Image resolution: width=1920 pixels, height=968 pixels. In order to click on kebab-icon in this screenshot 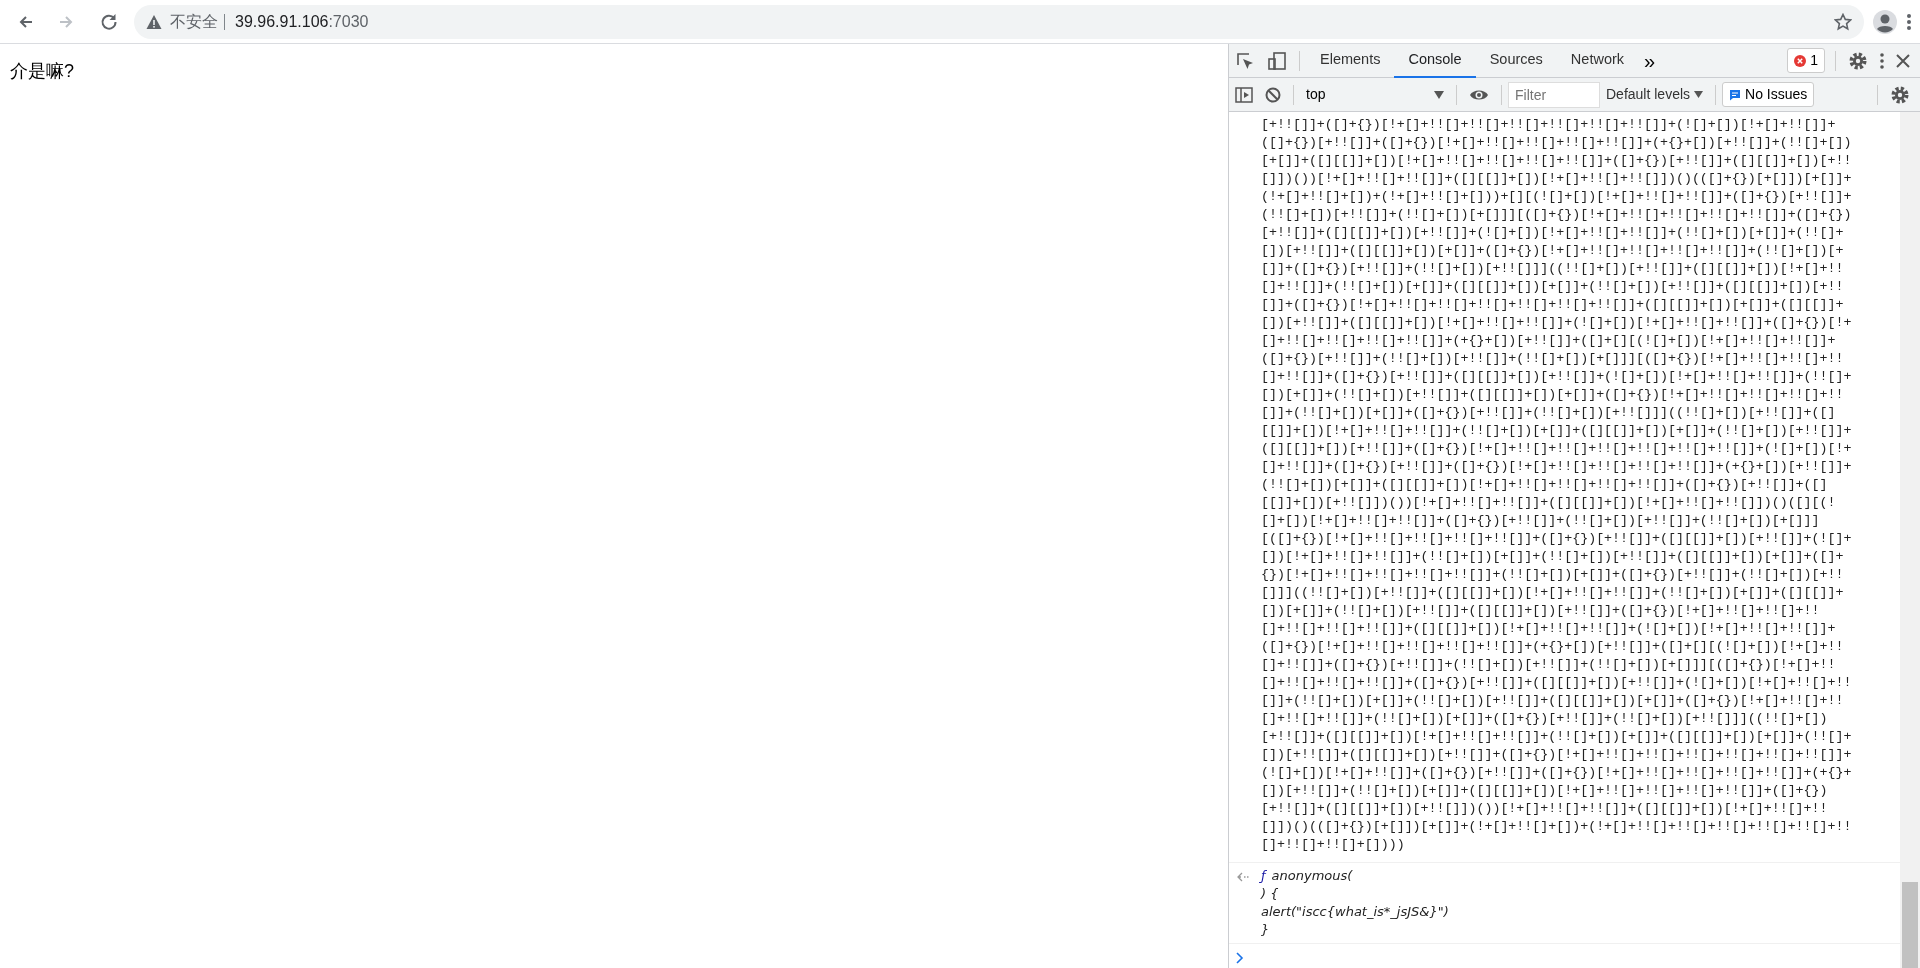, I will do `click(1882, 60)`.